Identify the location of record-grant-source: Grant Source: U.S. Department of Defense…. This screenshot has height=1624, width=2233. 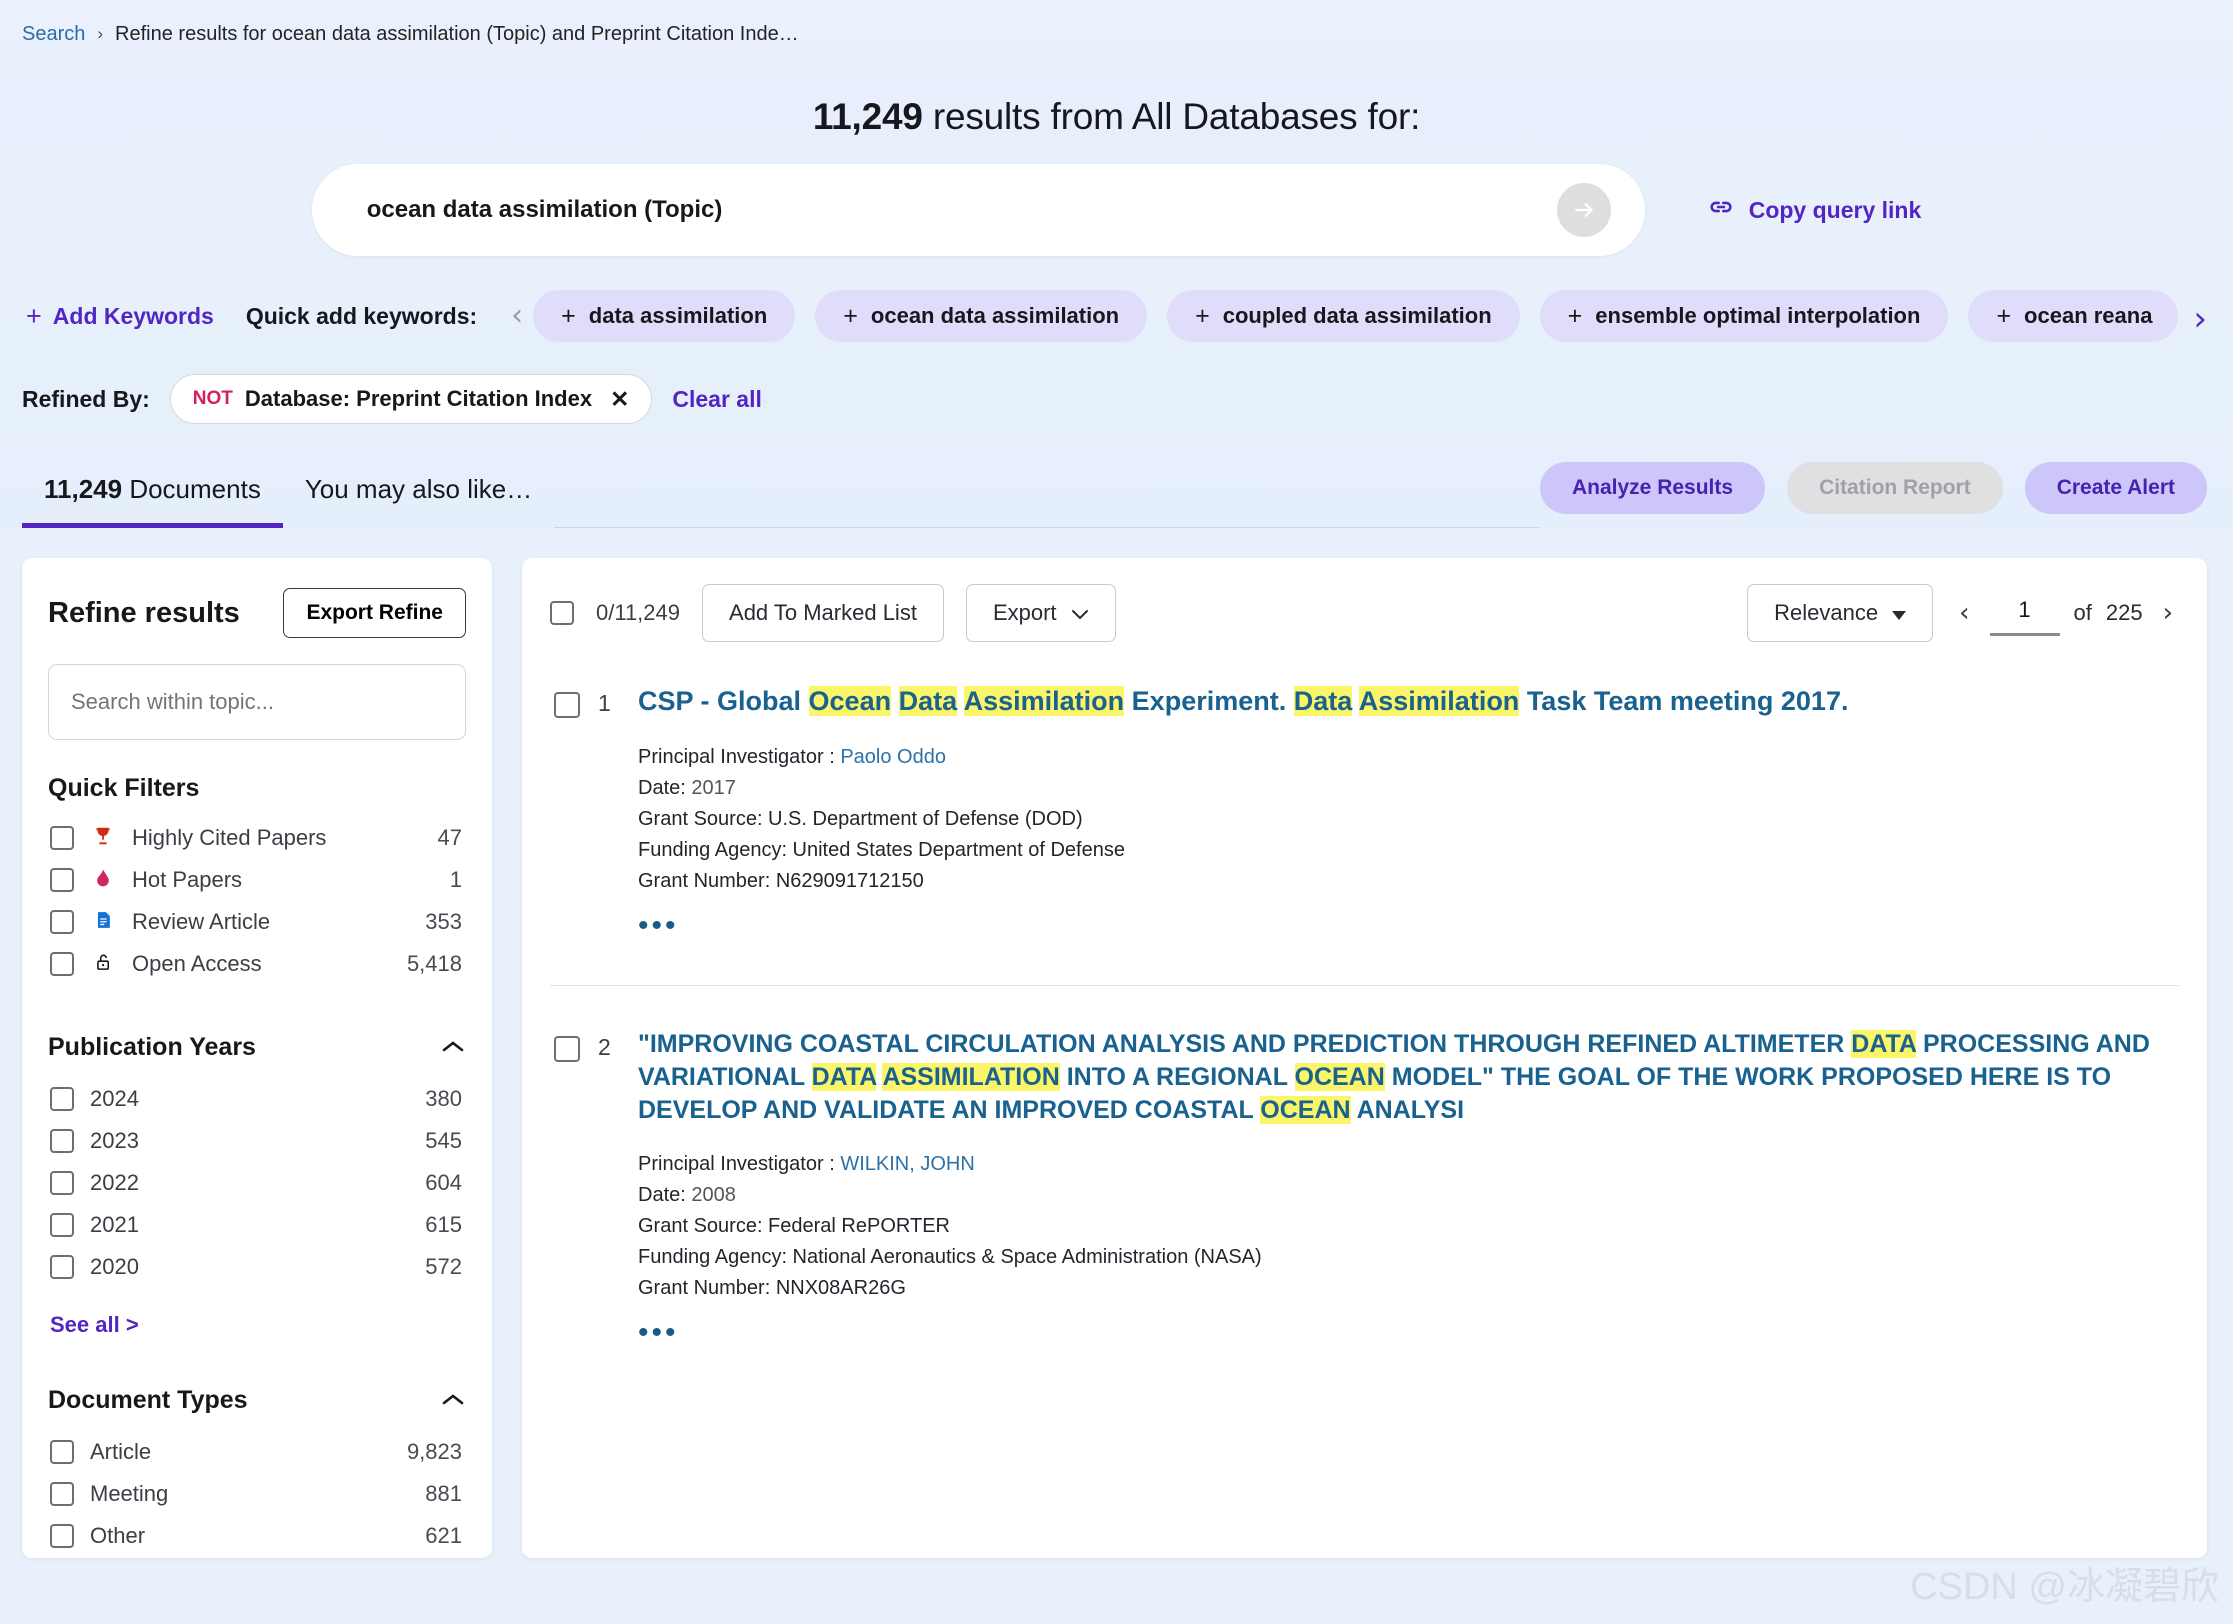
(860, 818).